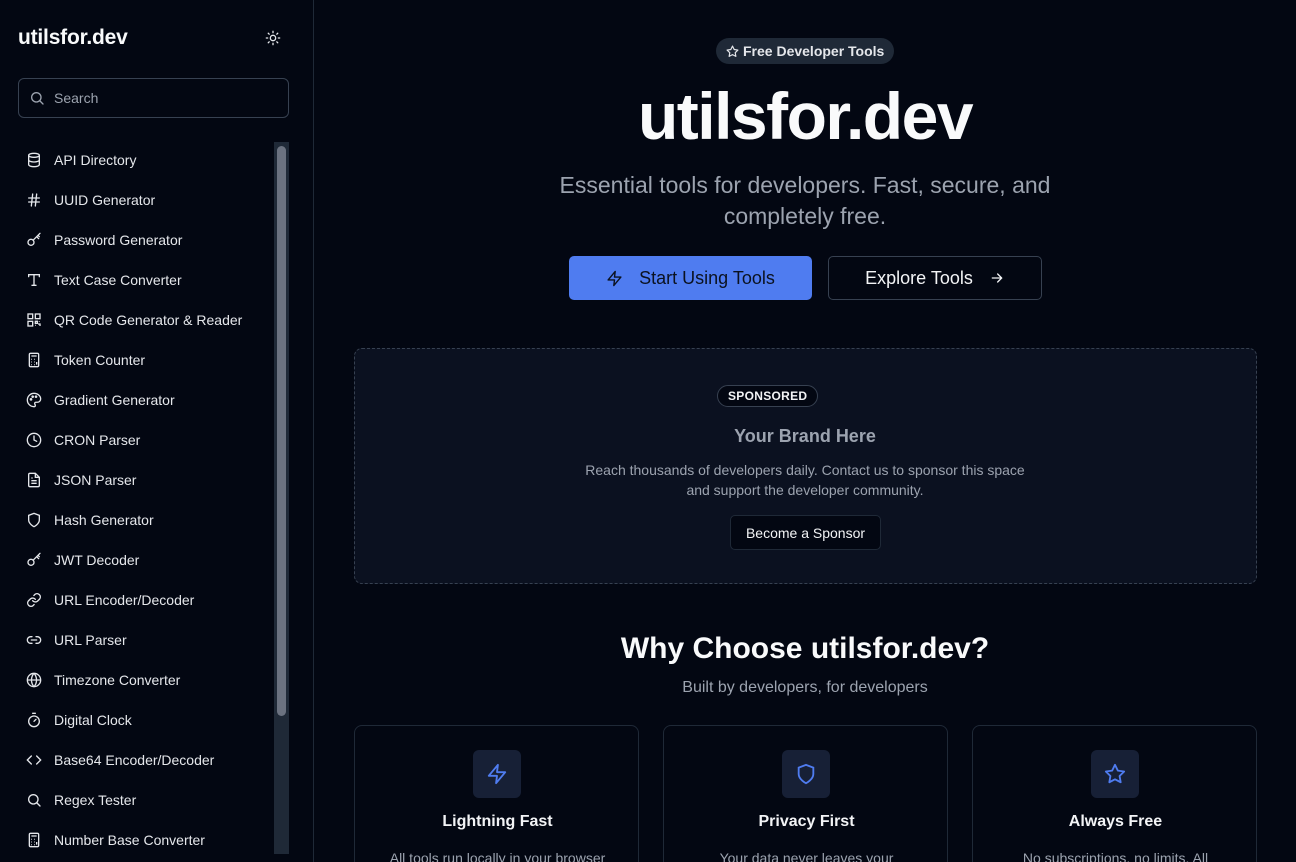 The image size is (1296, 862). I want to click on sidebar-item-label: JSON Parser, so click(95, 480).